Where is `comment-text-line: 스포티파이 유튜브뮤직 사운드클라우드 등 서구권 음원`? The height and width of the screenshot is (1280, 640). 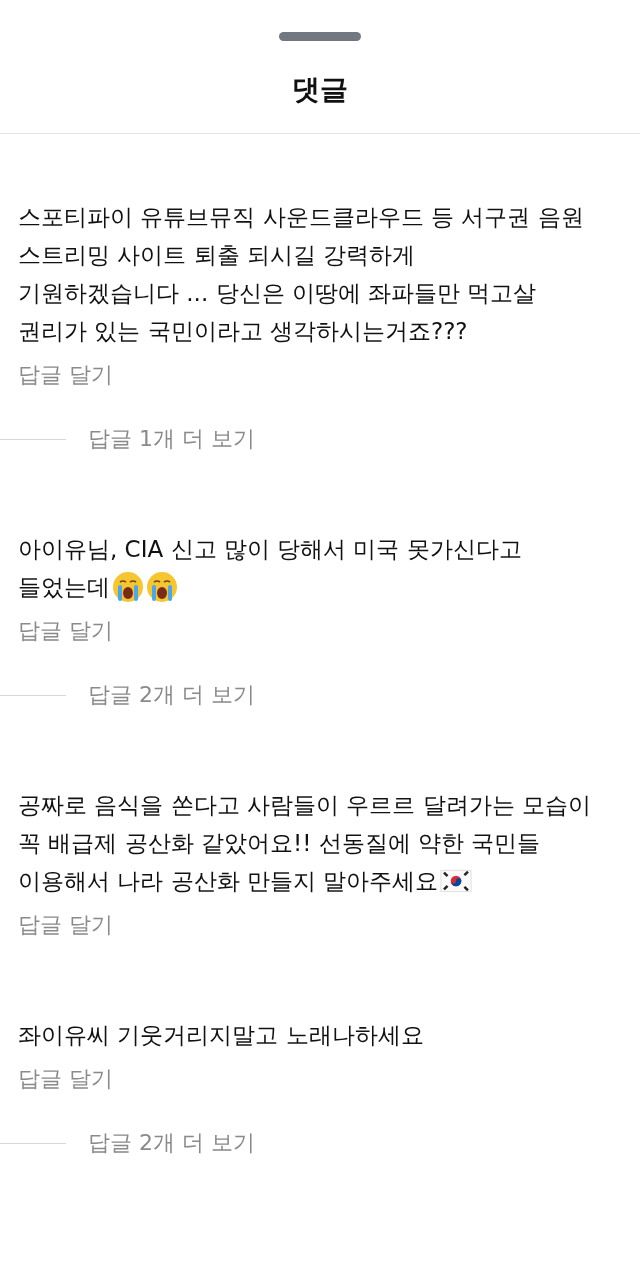
comment-text-line: 스포티파이 유튜브뮤직 사운드클라우드 등 서구권 음원 is located at coordinates (301, 217).